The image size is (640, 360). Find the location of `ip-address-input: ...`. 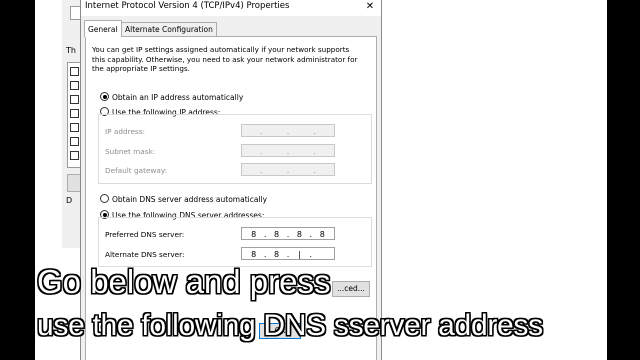

ip-address-input: ... is located at coordinates (288, 130).